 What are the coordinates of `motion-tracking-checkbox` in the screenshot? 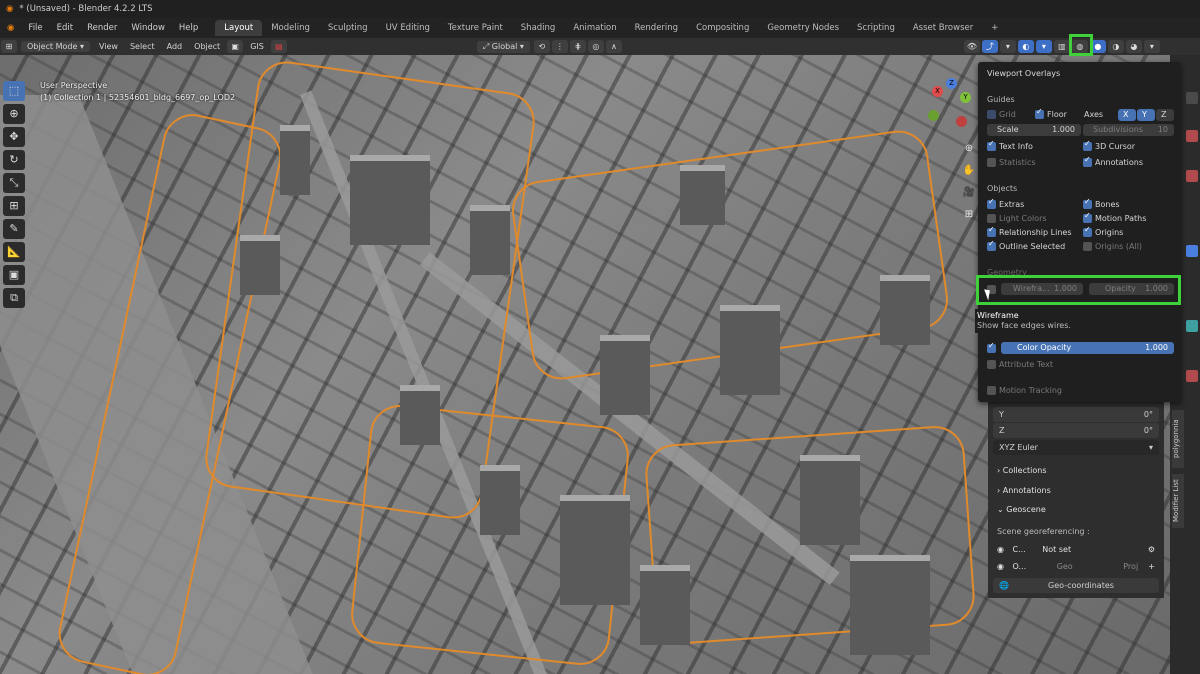 It's located at (991, 390).